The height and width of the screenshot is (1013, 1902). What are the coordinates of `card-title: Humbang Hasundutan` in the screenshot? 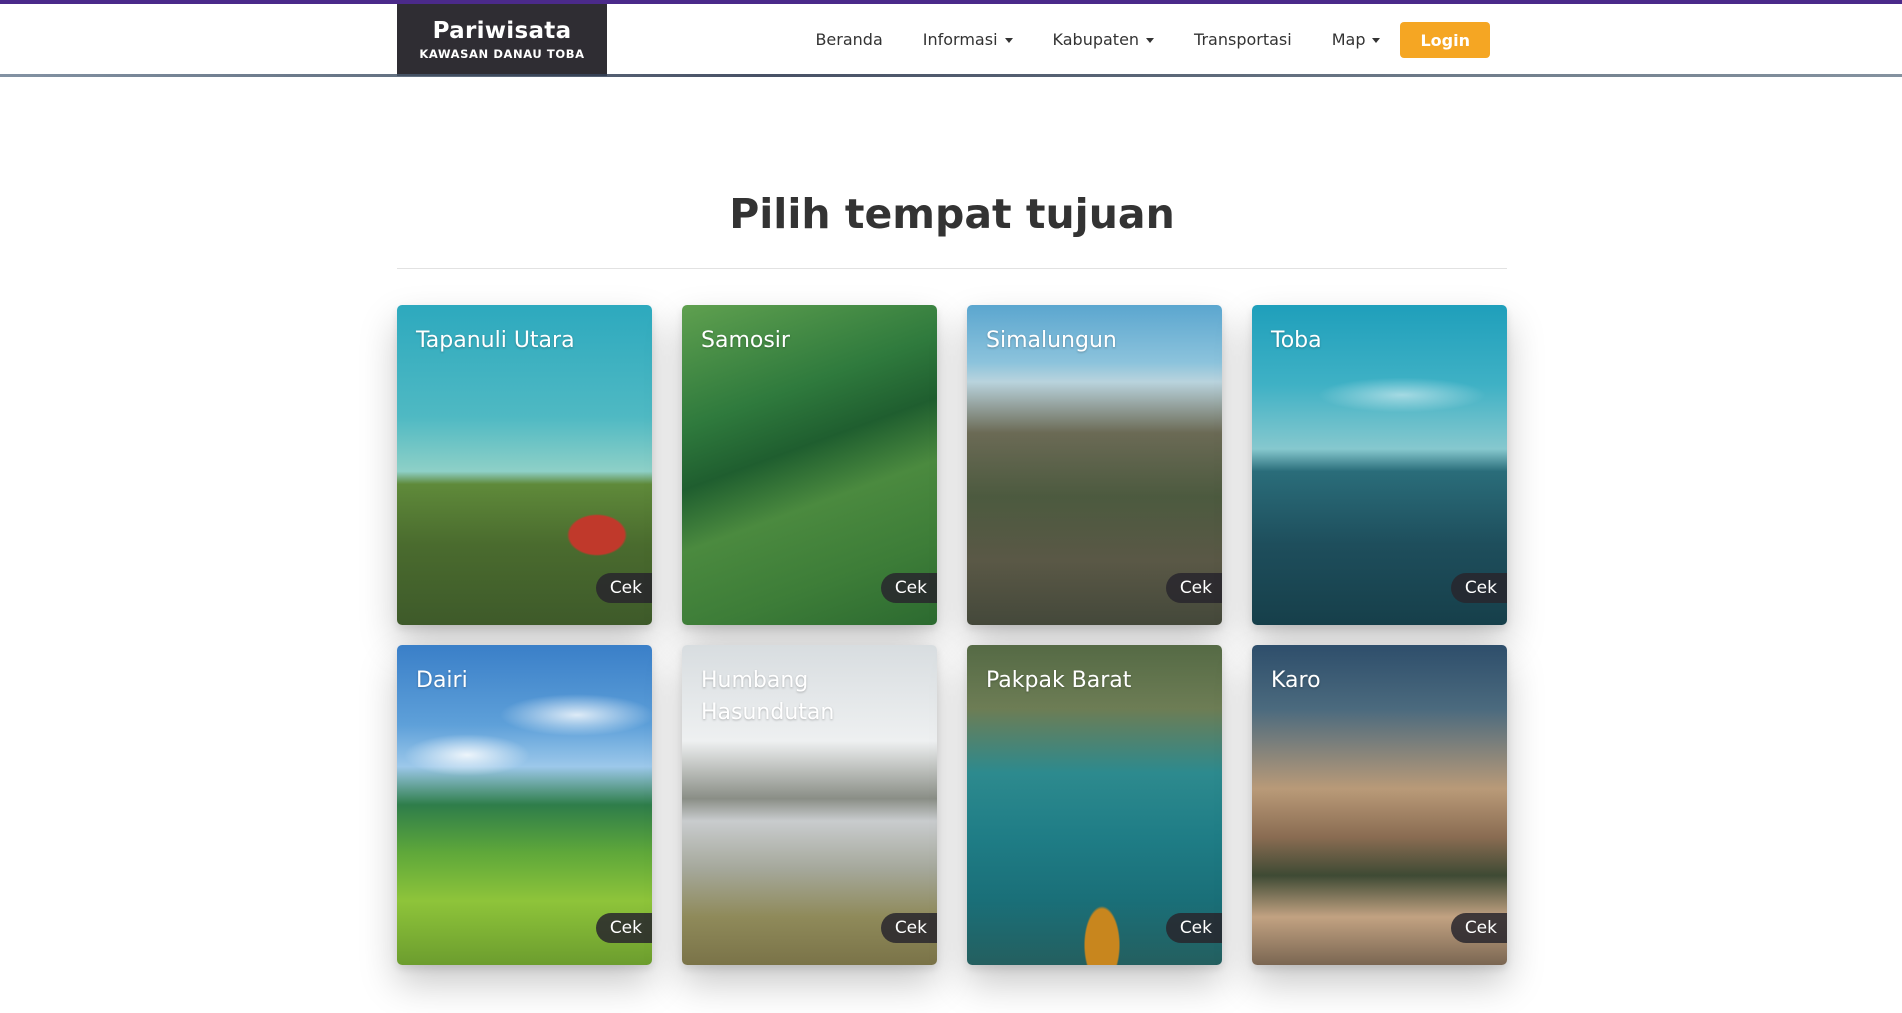 It's located at (768, 696).